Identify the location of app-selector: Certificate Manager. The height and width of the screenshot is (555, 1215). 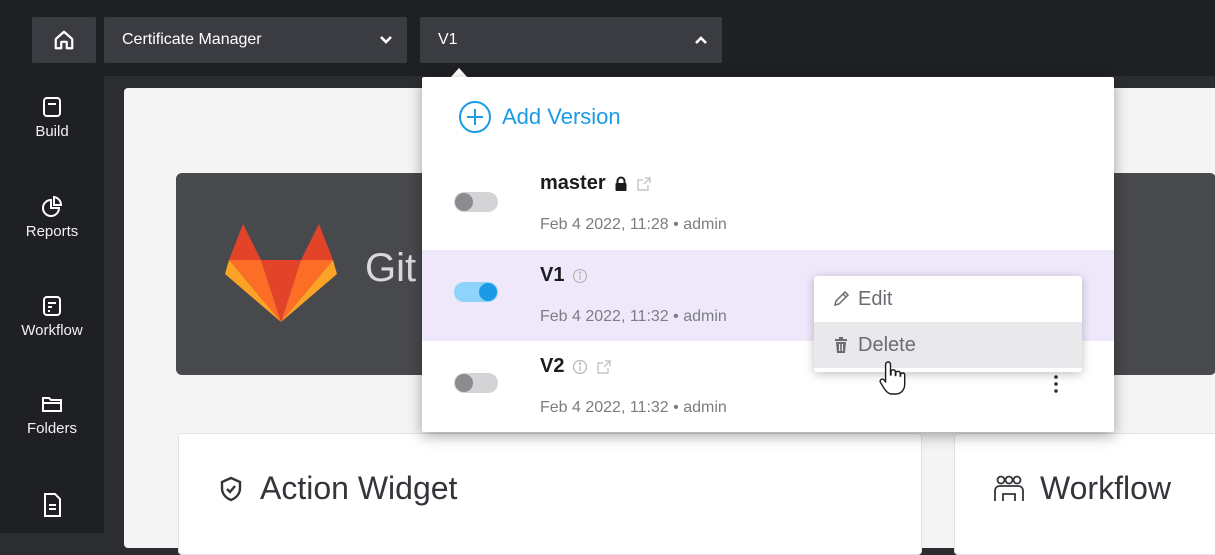
(255, 40).